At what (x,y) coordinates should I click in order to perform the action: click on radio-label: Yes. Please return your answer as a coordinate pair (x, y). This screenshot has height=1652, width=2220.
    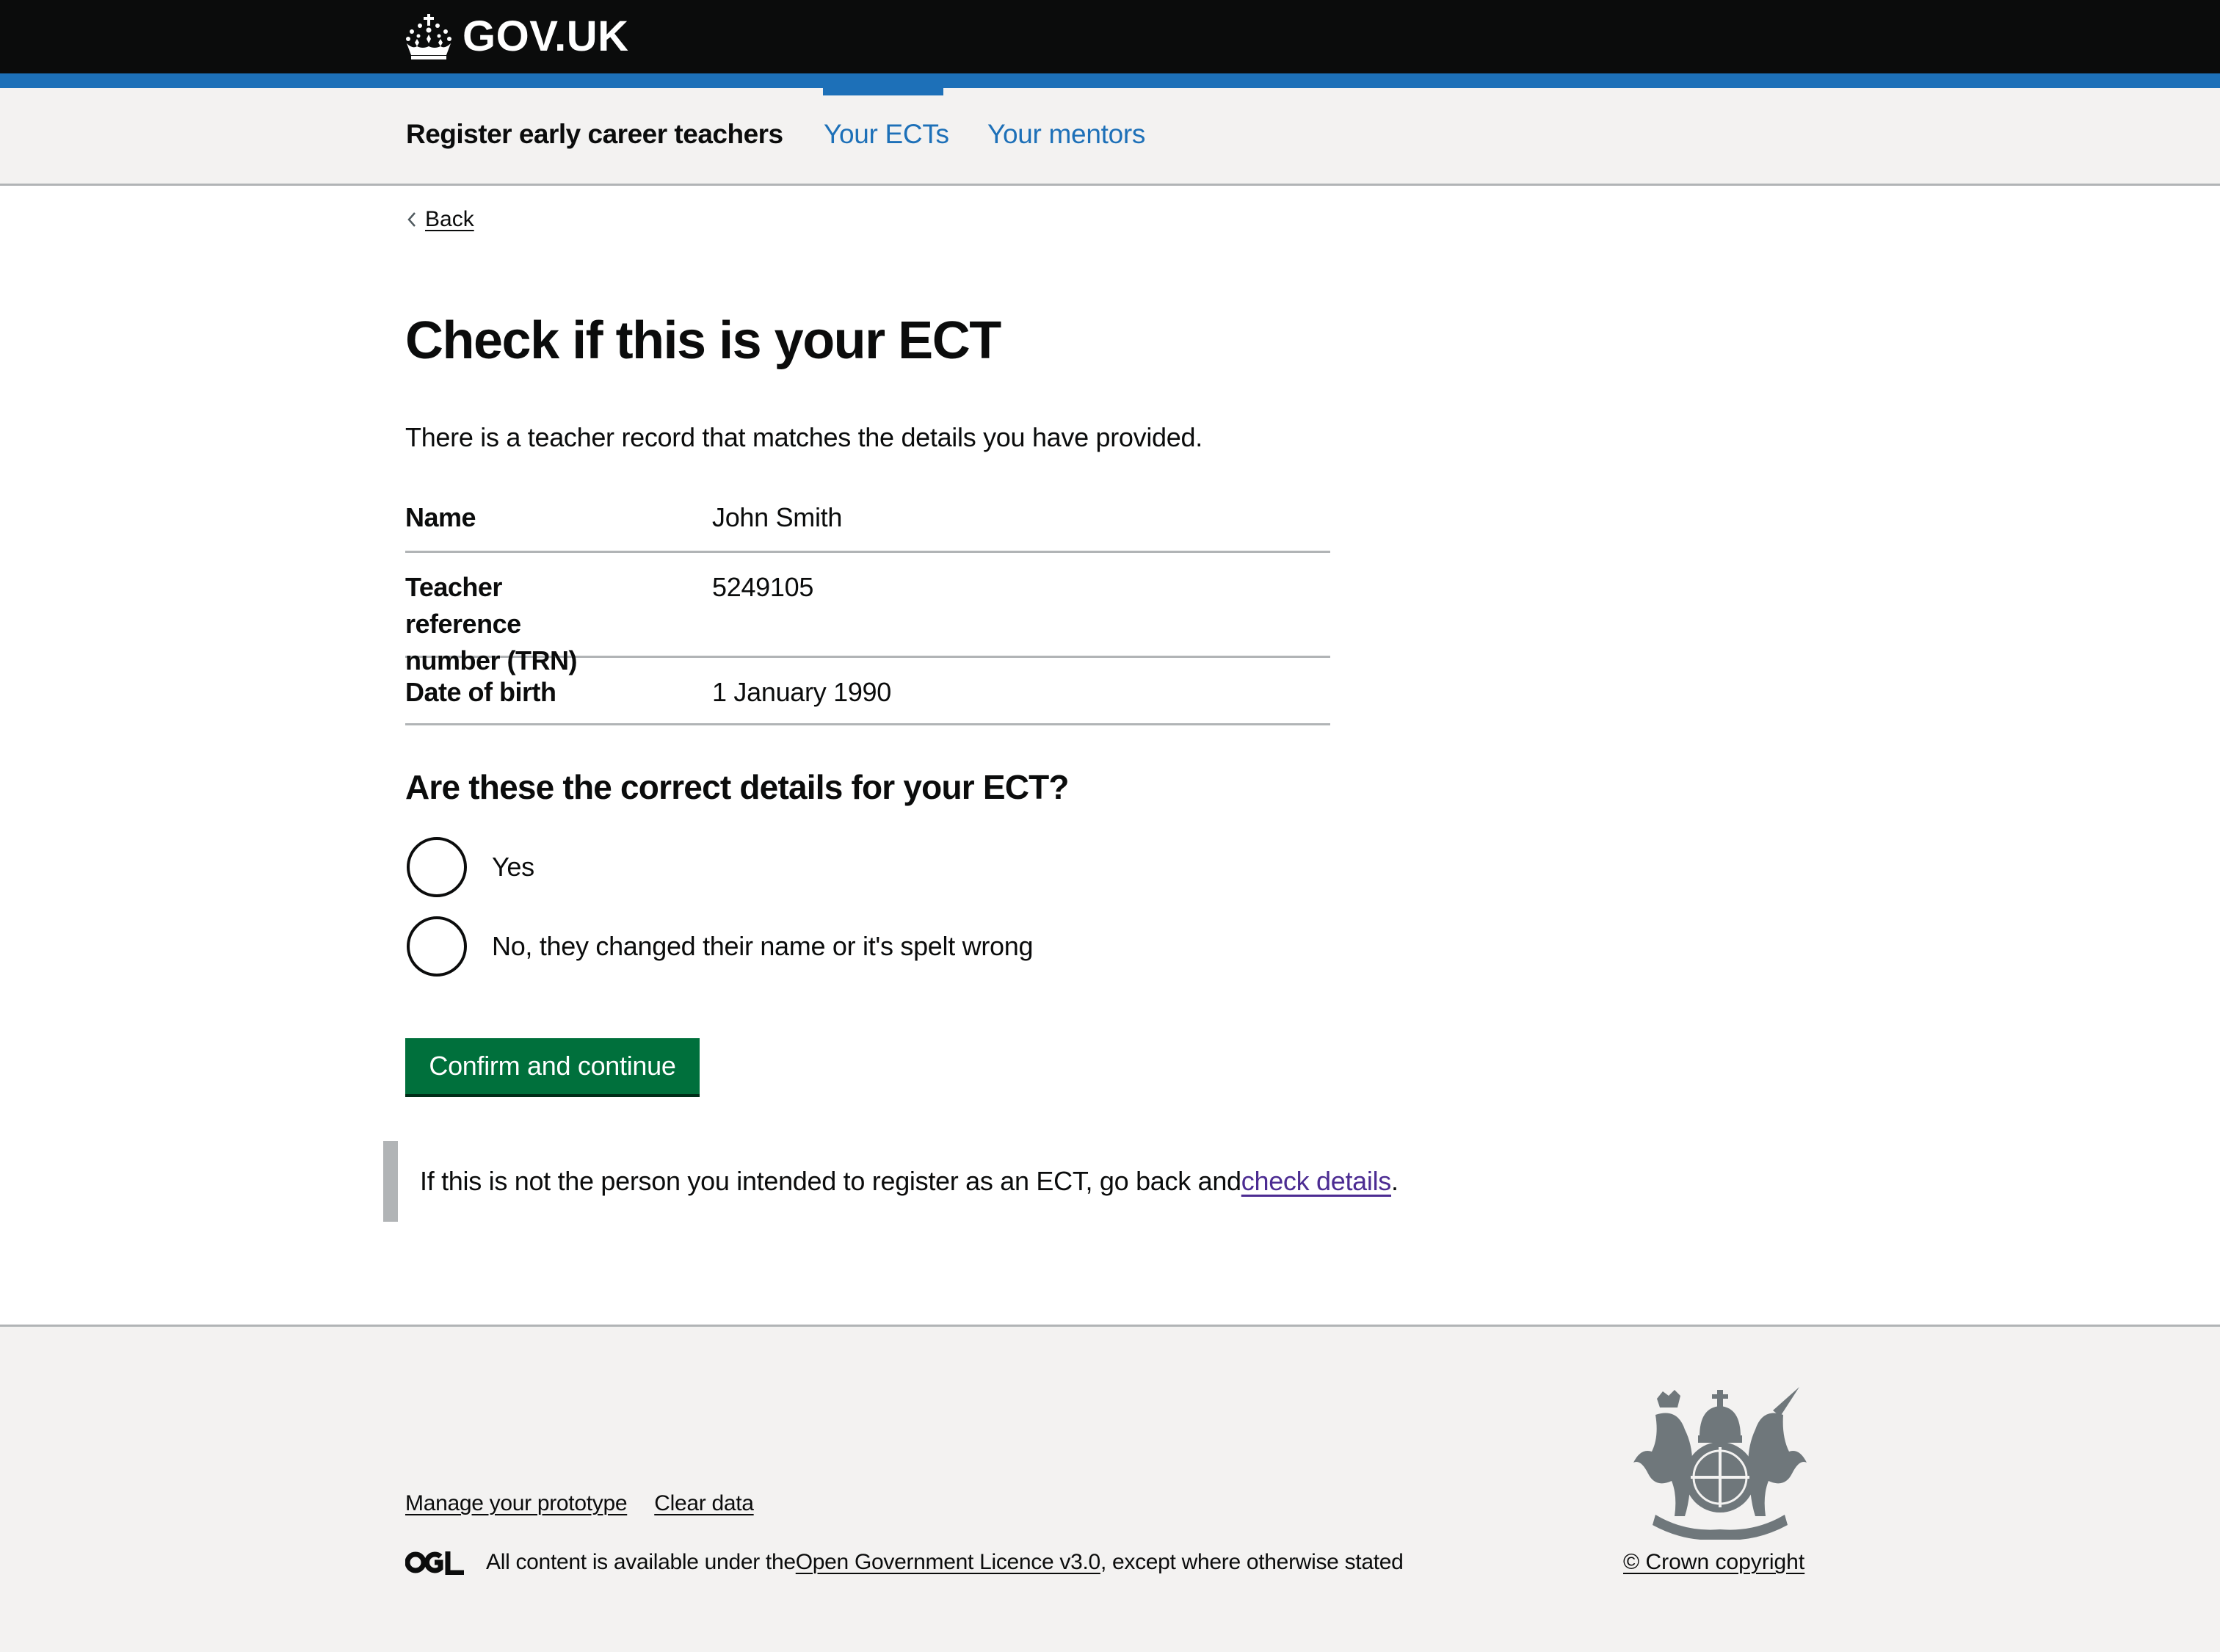
    Looking at the image, I should click on (513, 867).